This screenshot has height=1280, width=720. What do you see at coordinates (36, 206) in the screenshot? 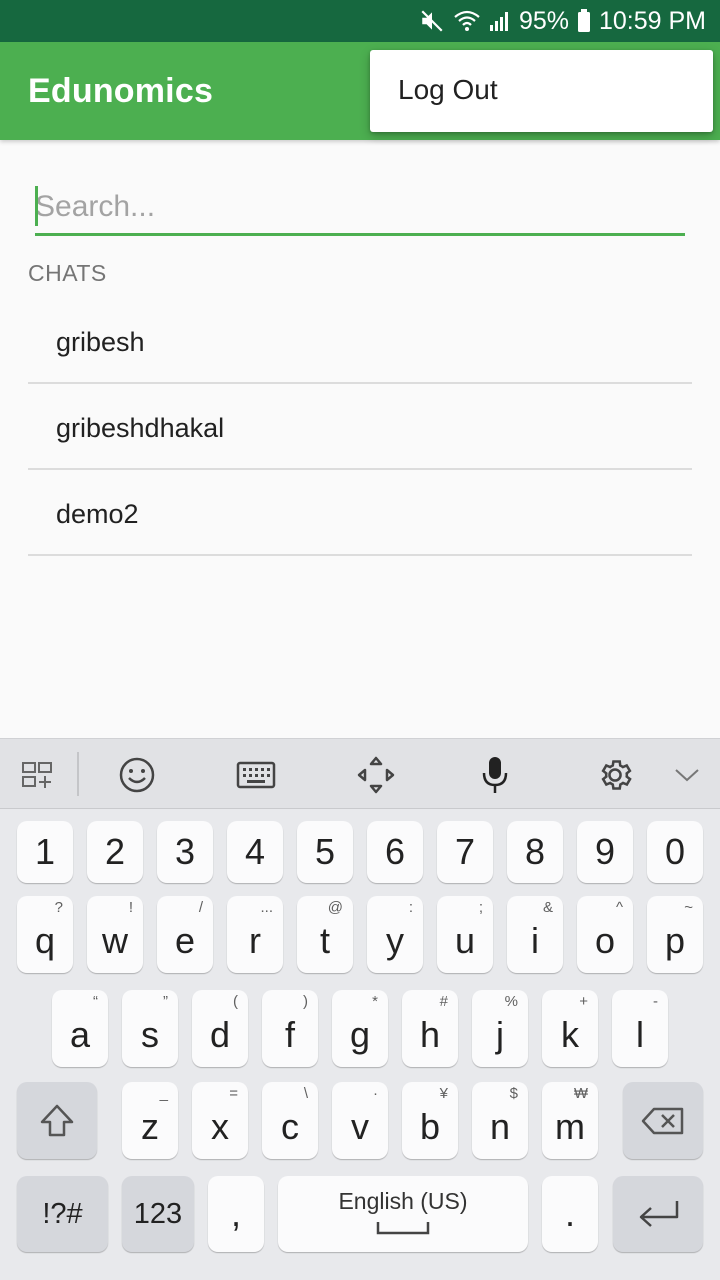
I see `text-cursor` at bounding box center [36, 206].